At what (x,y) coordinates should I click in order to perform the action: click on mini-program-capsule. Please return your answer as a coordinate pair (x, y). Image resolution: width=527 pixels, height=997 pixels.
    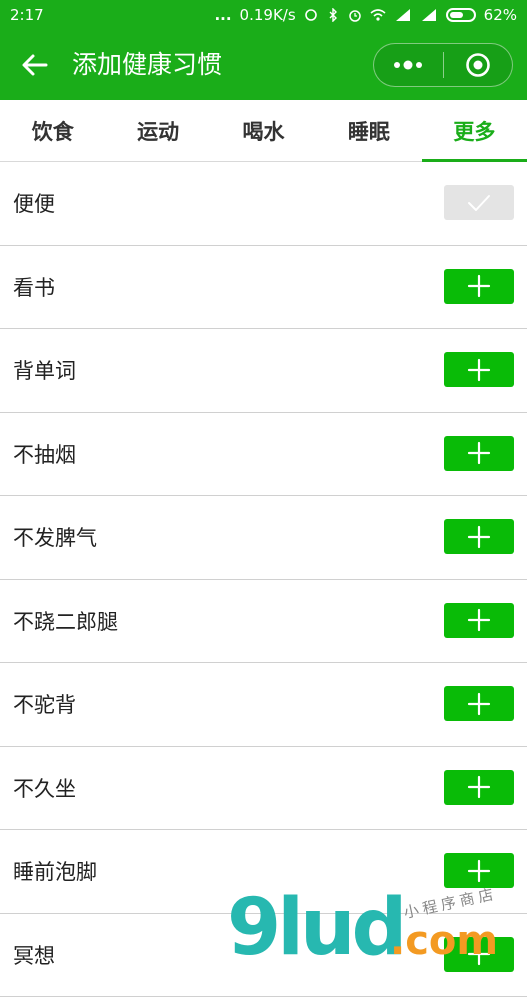
    Looking at the image, I should click on (443, 65).